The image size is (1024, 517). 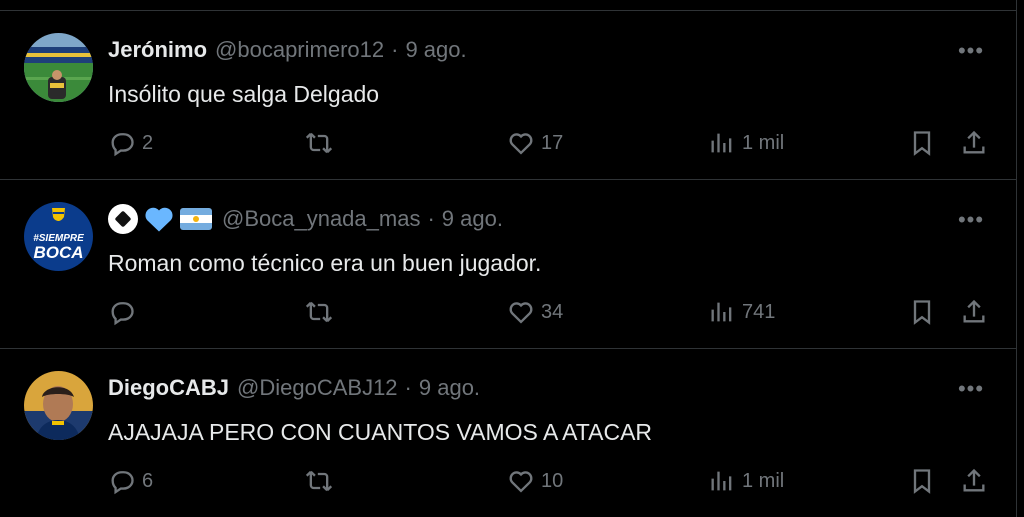 What do you see at coordinates (321, 219) in the screenshot?
I see `user-handle: @Boca_ynada_mas` at bounding box center [321, 219].